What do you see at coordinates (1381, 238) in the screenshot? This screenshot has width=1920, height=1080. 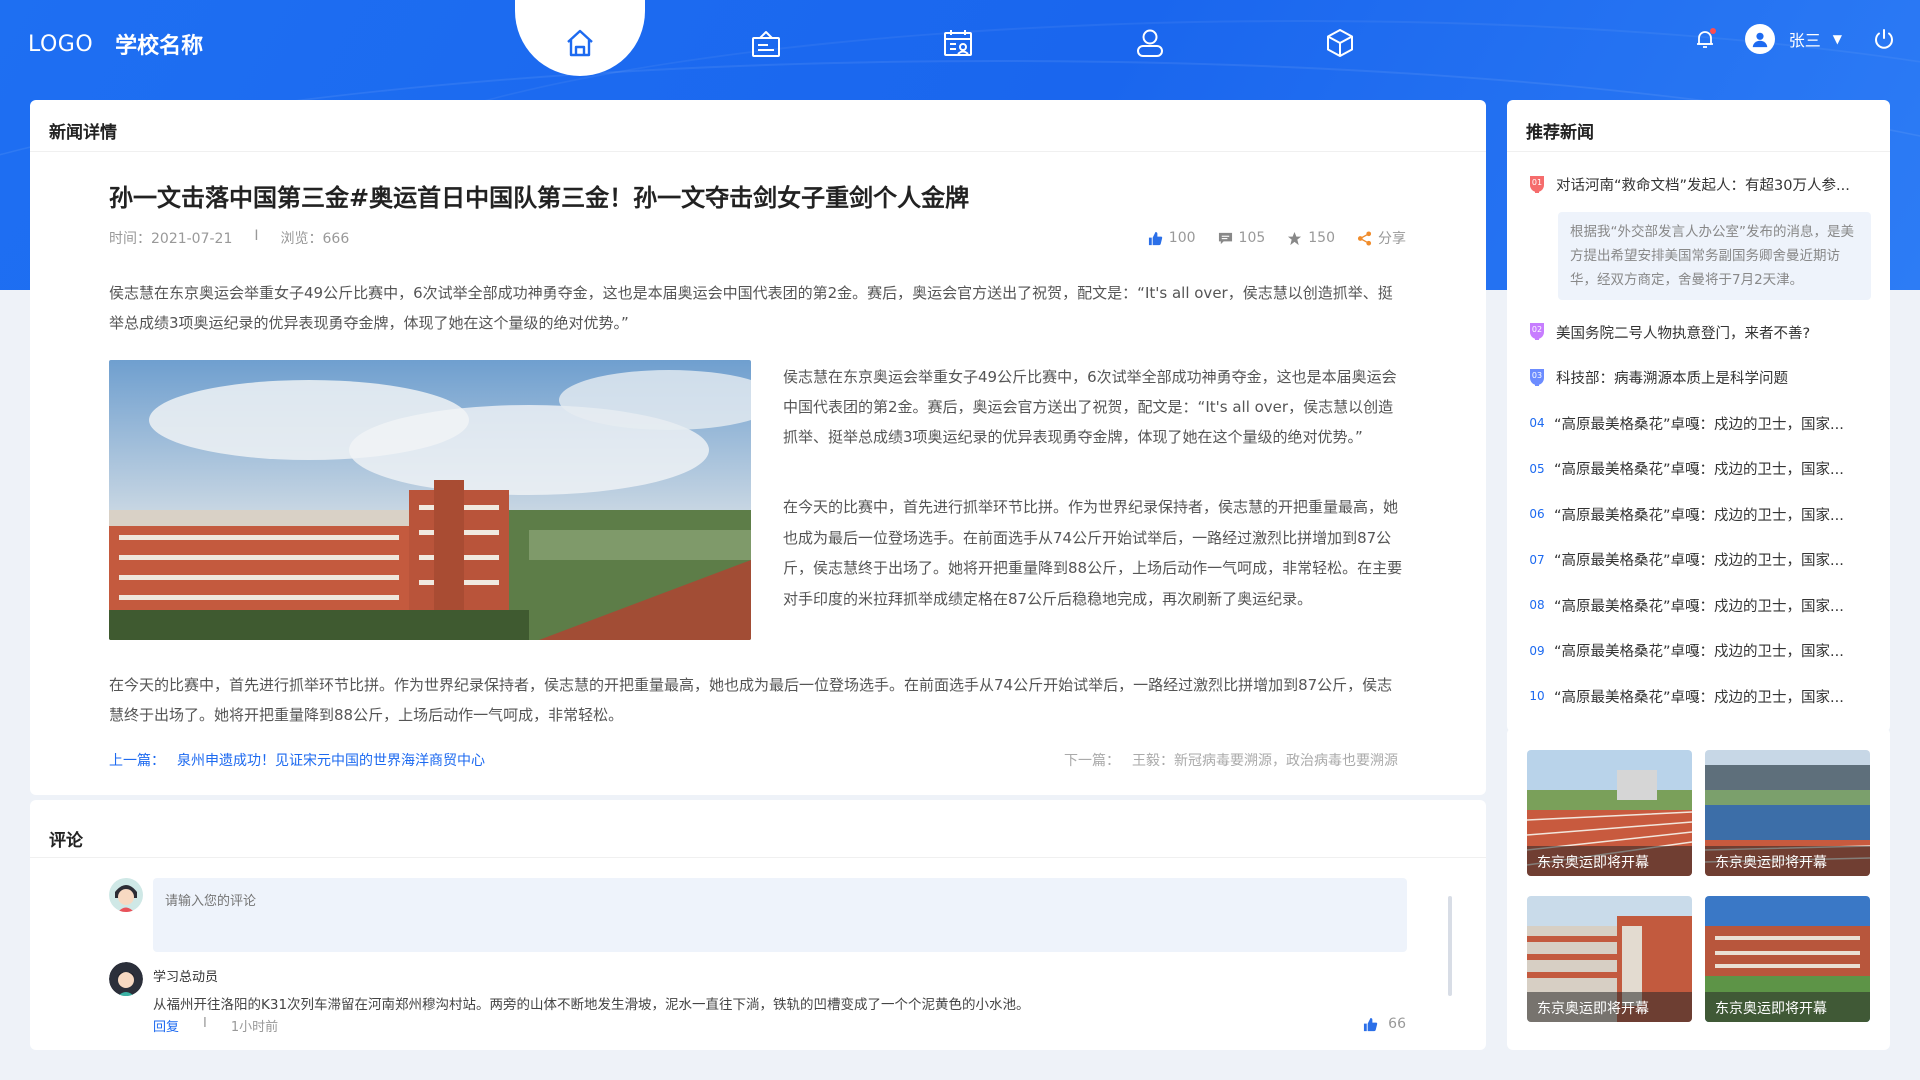 I see `share-button: 分享` at bounding box center [1381, 238].